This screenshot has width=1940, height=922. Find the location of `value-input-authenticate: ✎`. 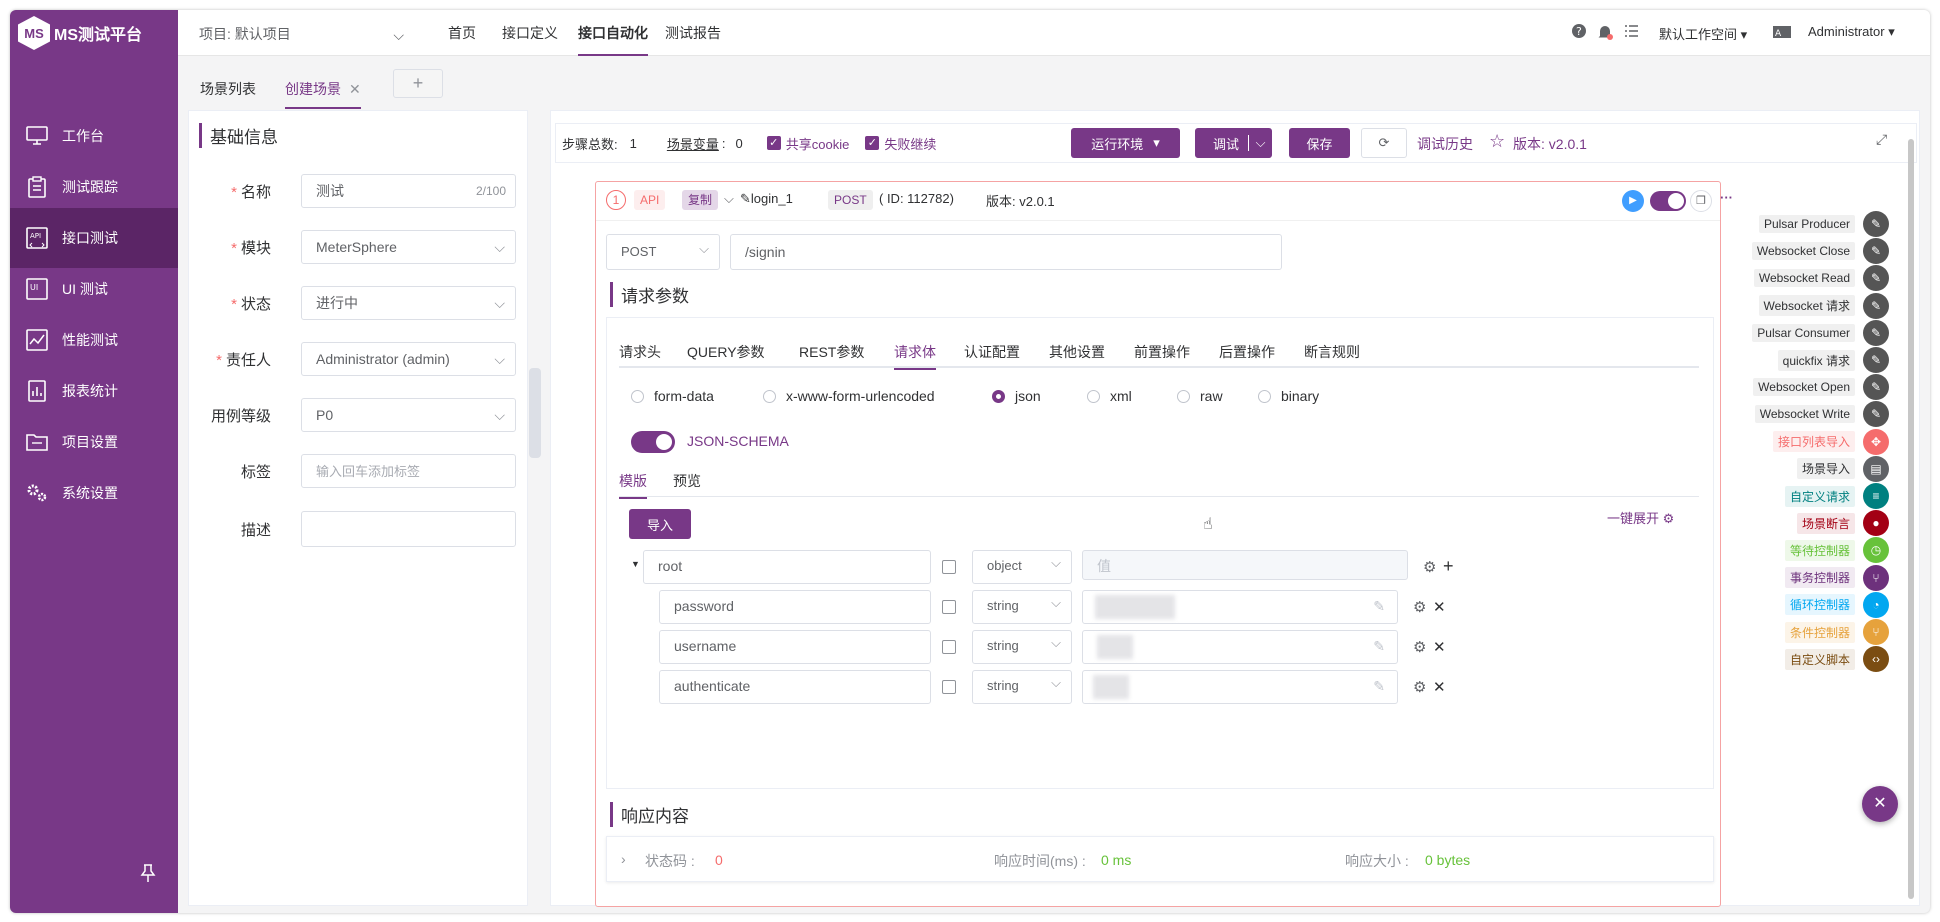

value-input-authenticate: ✎ is located at coordinates (1240, 687).